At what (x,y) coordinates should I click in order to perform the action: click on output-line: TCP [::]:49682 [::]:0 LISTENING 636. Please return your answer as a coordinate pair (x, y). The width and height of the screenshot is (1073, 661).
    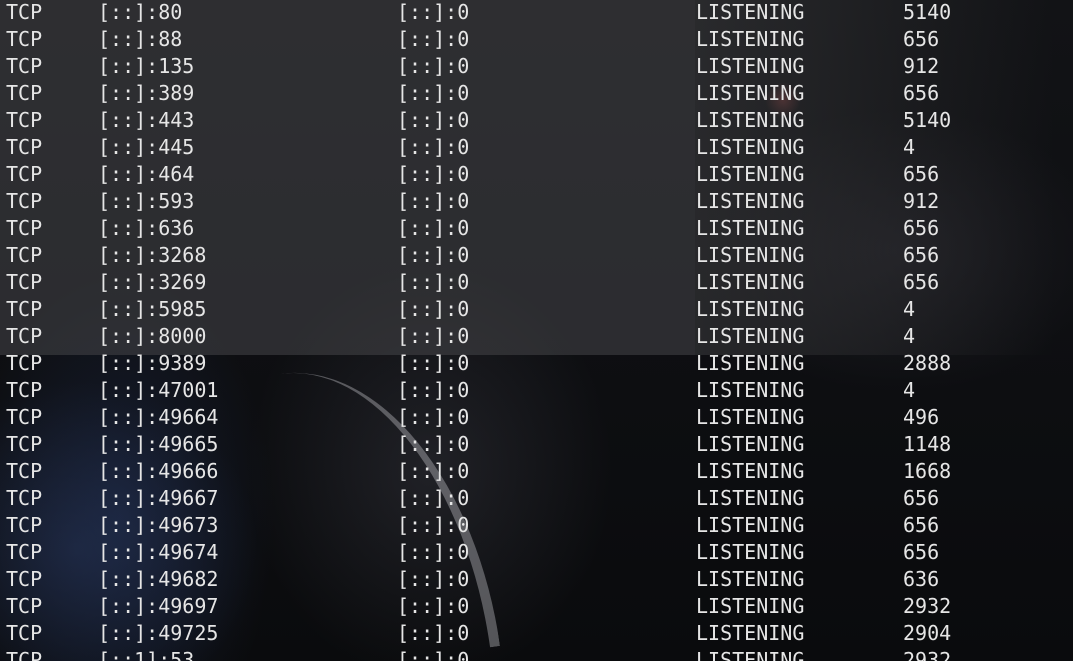
    Looking at the image, I should click on (539, 580).